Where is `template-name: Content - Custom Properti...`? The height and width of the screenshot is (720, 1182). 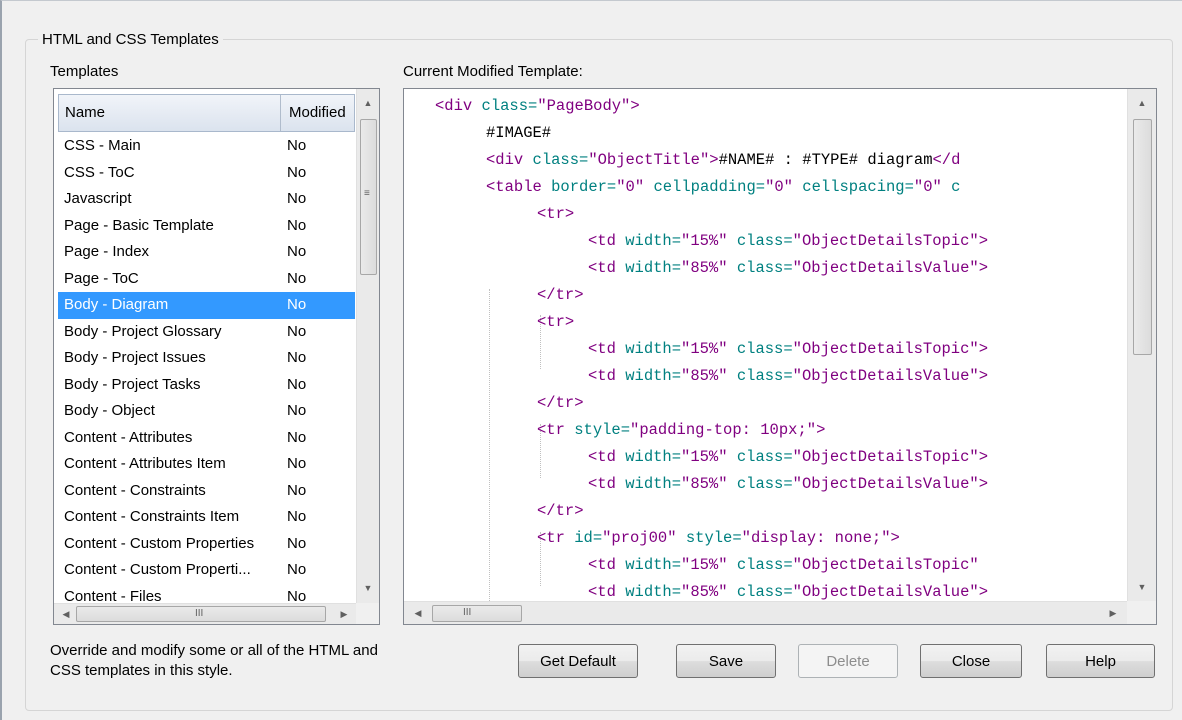
template-name: Content - Custom Properti... is located at coordinates (157, 569).